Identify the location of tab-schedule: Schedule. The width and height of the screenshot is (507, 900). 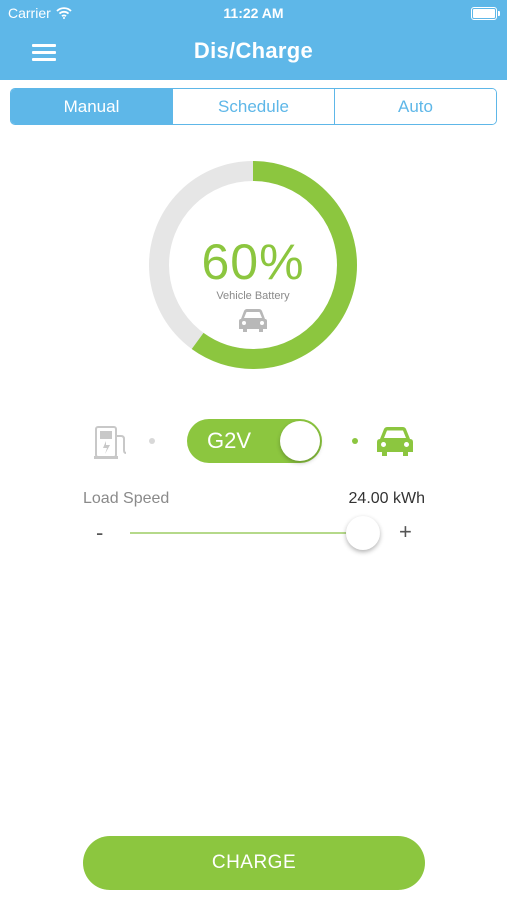
(253, 106).